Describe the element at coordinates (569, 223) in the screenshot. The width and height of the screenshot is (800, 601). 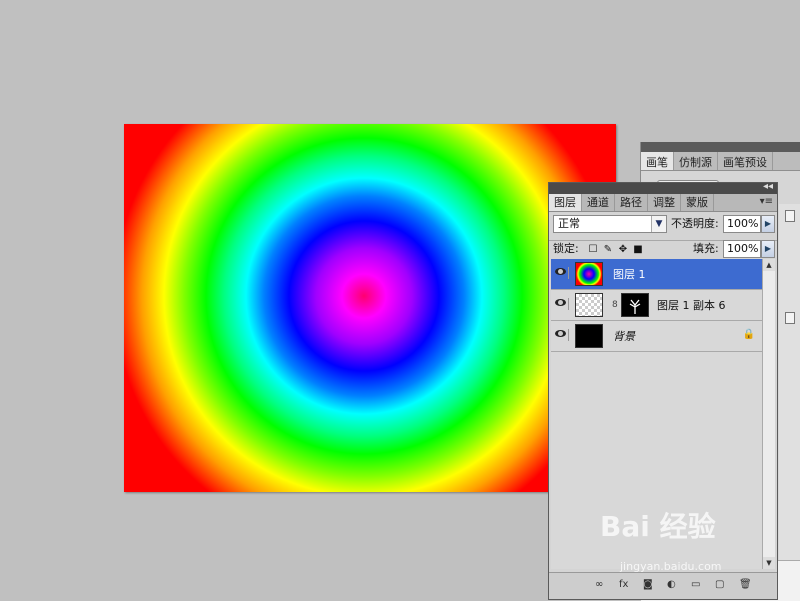
I see `blend-mode-value: 正常` at that location.